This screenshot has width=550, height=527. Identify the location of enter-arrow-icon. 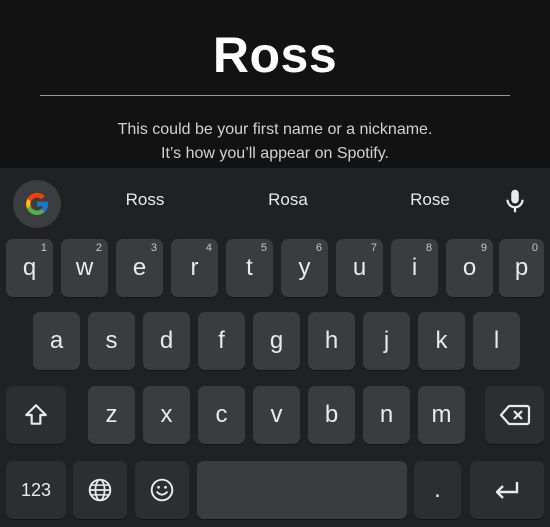
(507, 490).